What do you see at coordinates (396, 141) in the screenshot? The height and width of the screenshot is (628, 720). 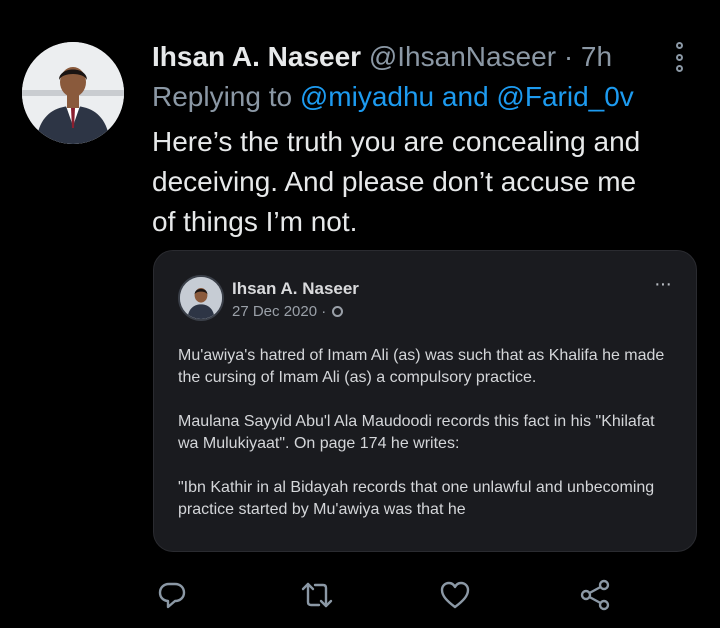 I see `tweet-text-line: Here’s the truth you are concealing and` at bounding box center [396, 141].